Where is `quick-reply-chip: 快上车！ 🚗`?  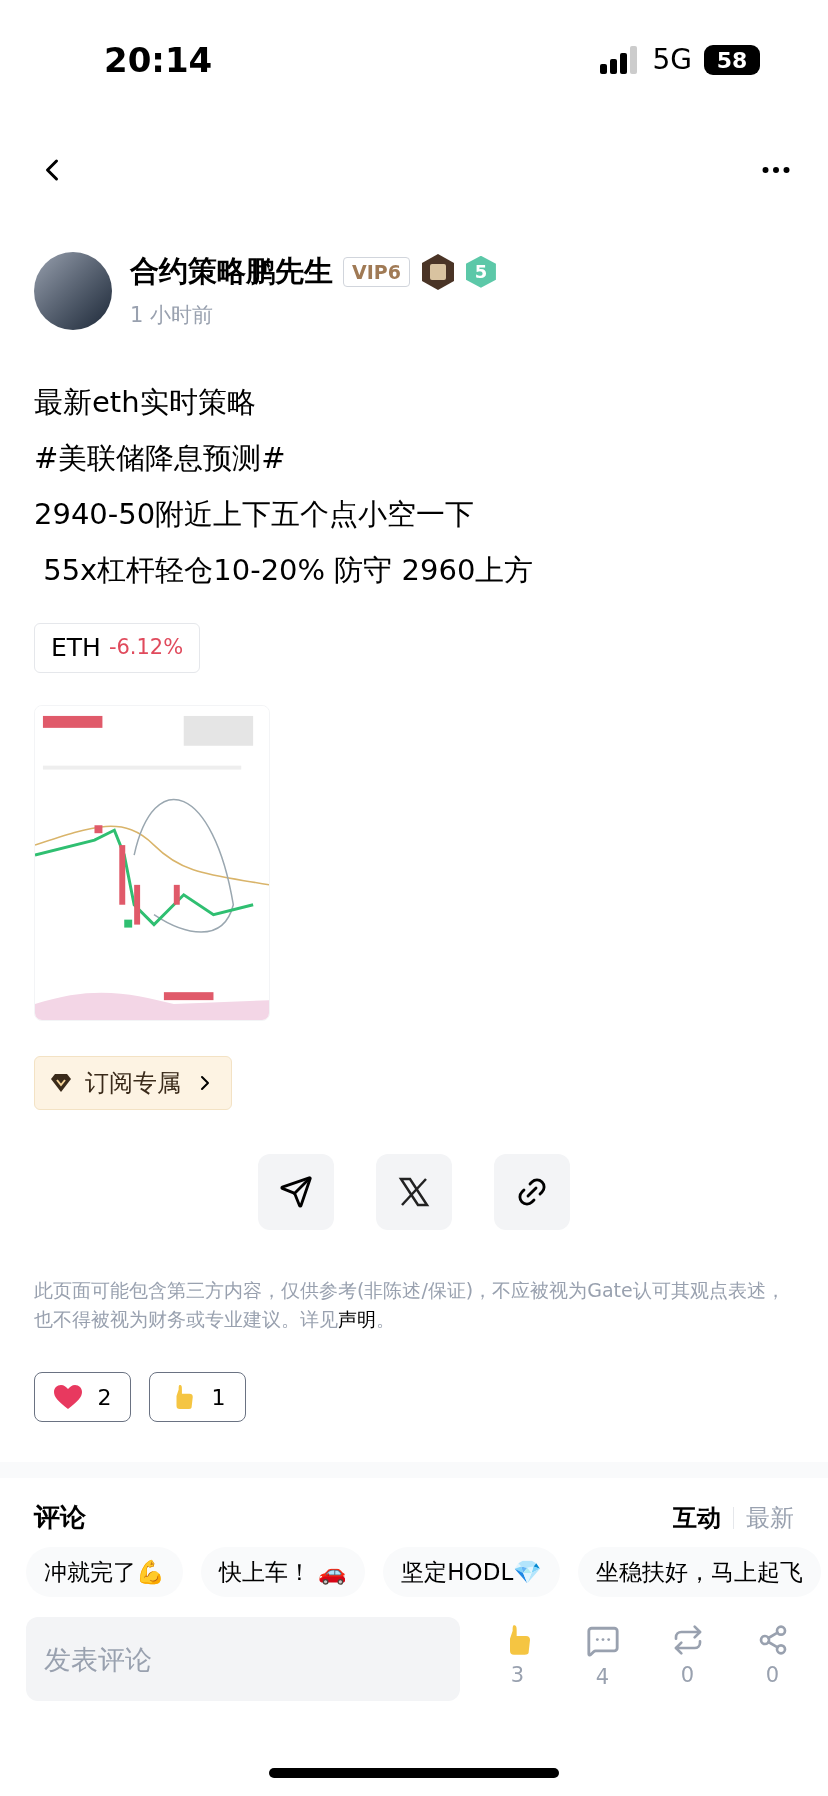 quick-reply-chip: 快上车！ 🚗 is located at coordinates (283, 1572).